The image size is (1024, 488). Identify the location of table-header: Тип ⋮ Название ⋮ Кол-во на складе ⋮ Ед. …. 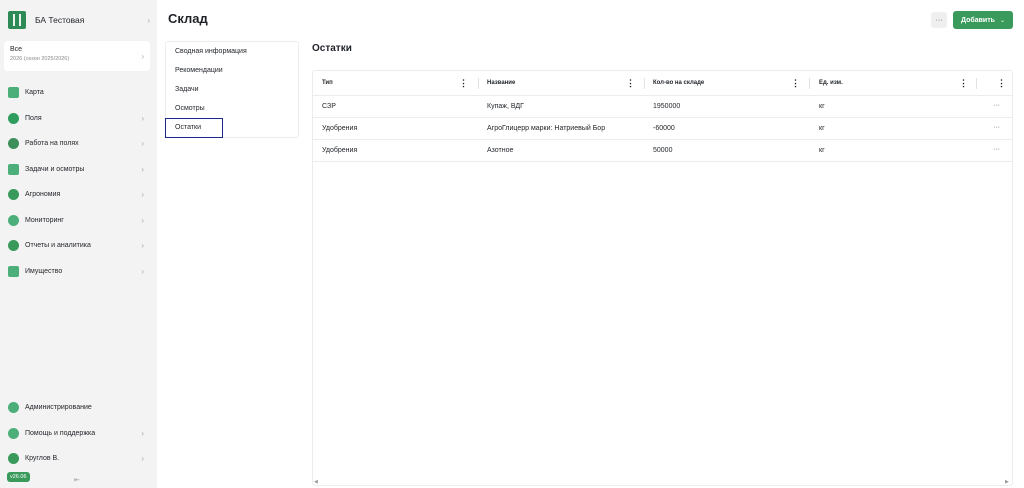
(662, 83).